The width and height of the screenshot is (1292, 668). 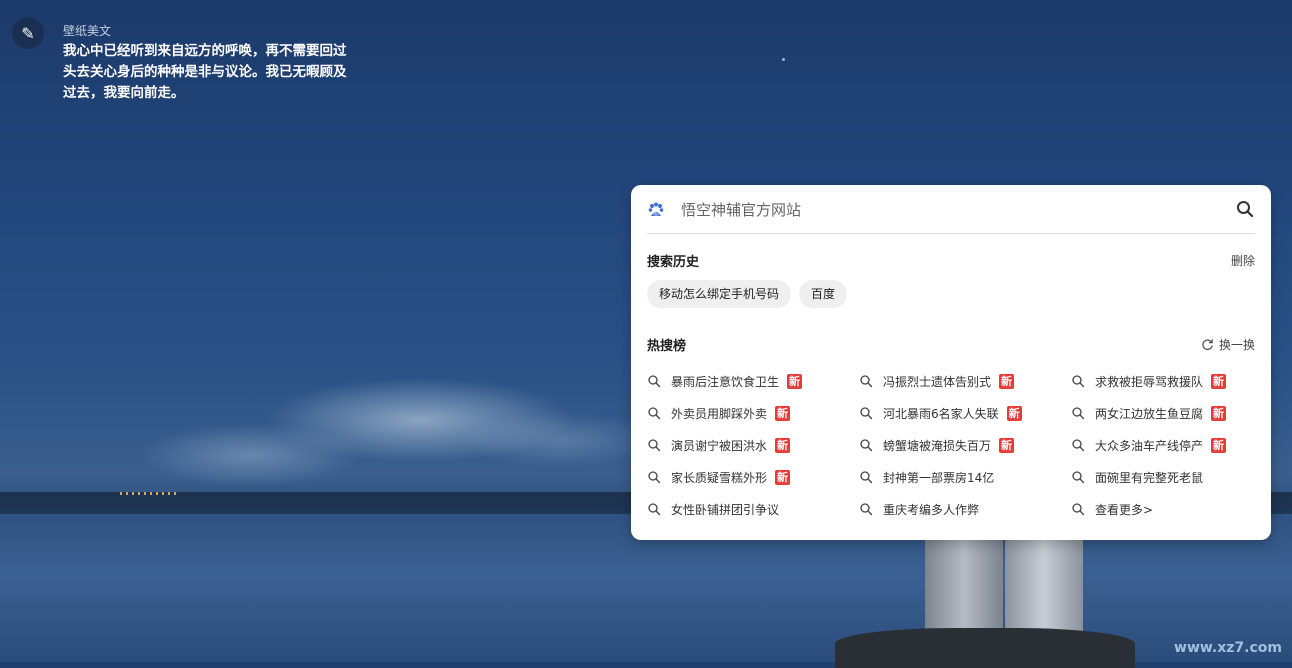 I want to click on hot-item: 查看更多>, so click(x=1112, y=509).